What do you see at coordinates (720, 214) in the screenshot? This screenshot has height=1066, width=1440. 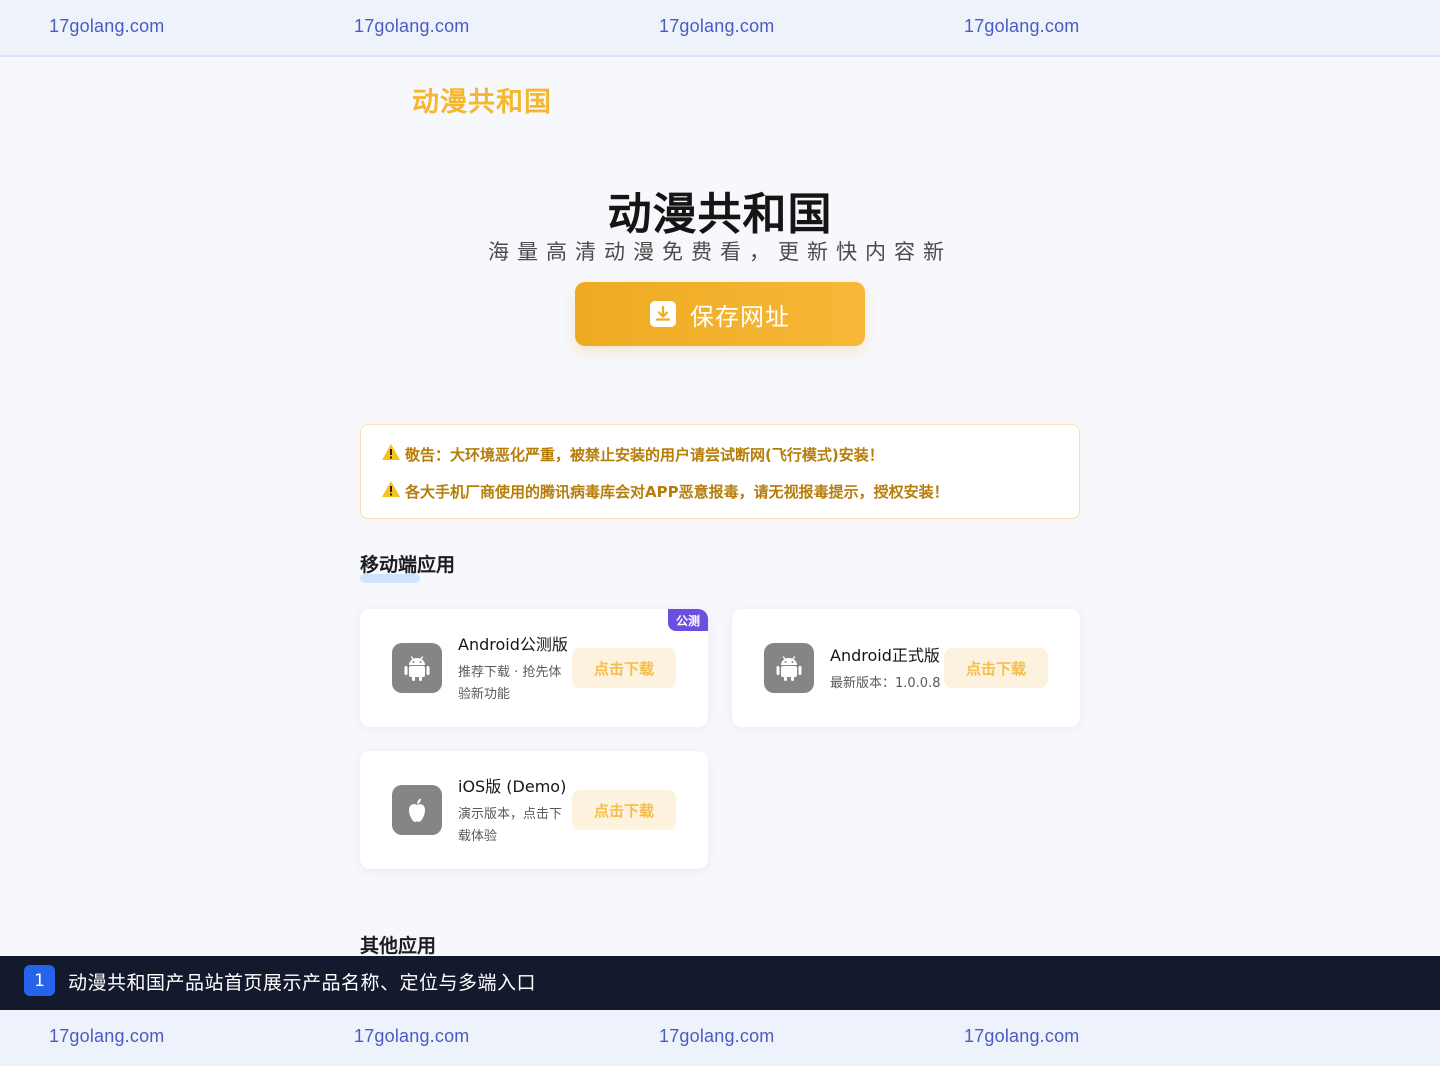 I see `page-title: 动漫共和国` at bounding box center [720, 214].